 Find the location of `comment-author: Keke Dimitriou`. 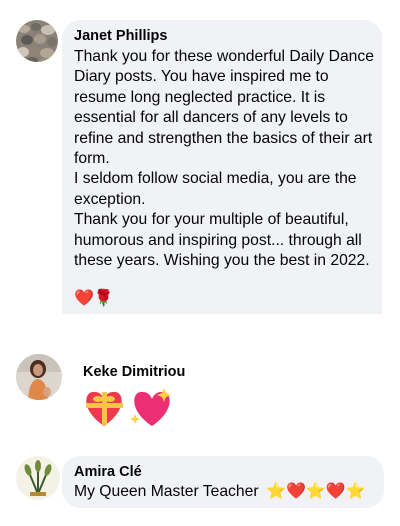

comment-author: Keke Dimitriou is located at coordinates (134, 372).